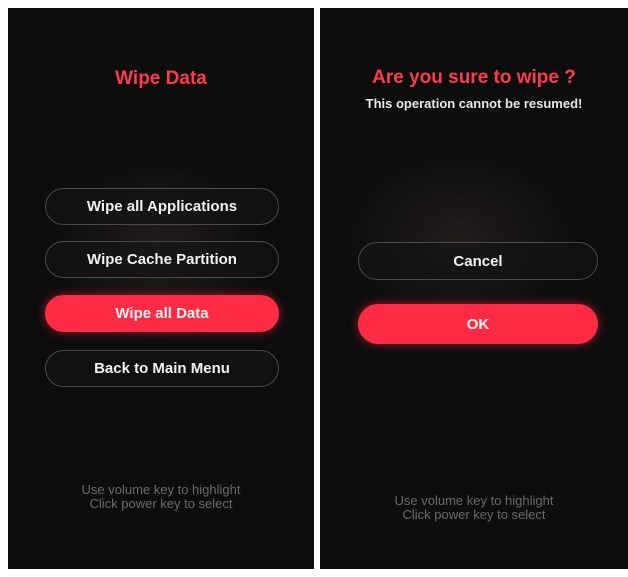 The image size is (628, 577). I want to click on confirm-wipe-warning: This operation cannot be resumed!, so click(474, 103).